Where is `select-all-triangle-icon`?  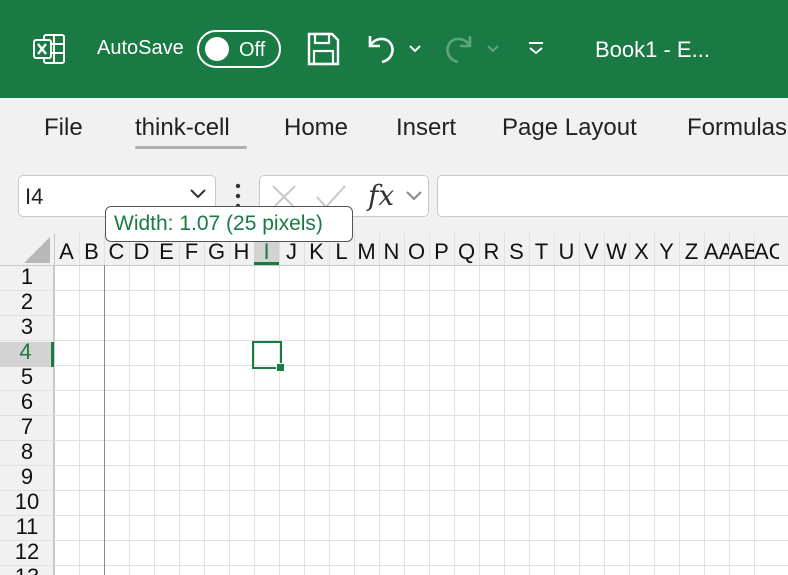 select-all-triangle-icon is located at coordinates (37, 250).